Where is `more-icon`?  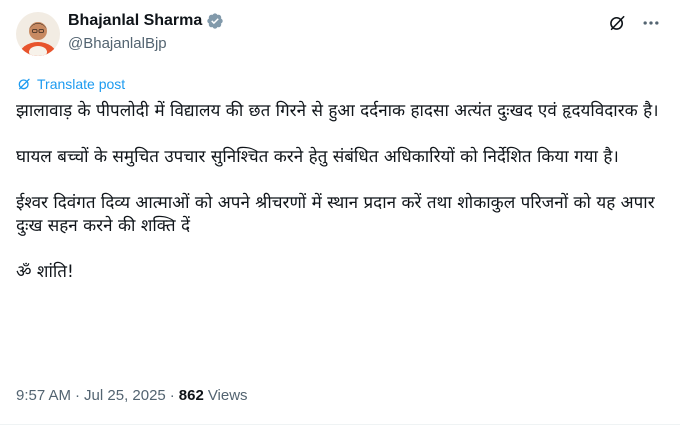
more-icon is located at coordinates (651, 23).